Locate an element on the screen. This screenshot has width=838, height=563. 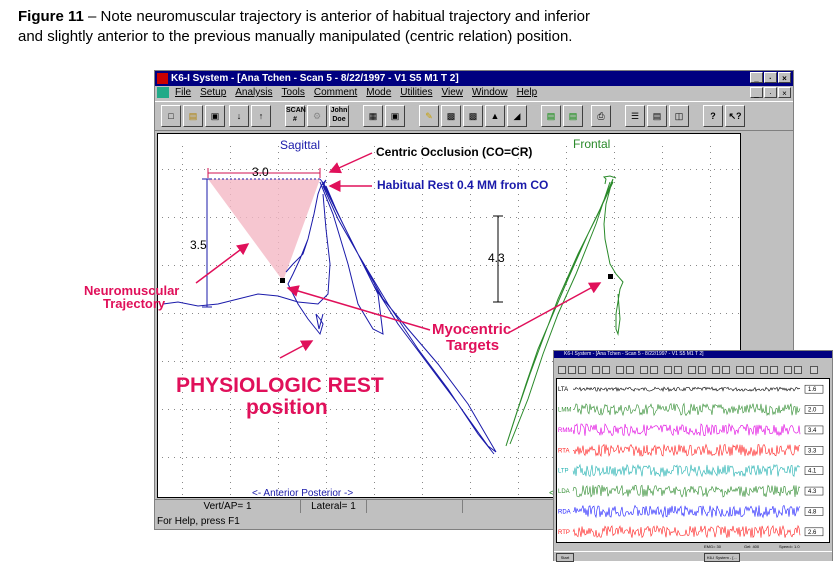
physiologic-rest-label: PHYSIOLOGIC REST is located at coordinates (280, 385).